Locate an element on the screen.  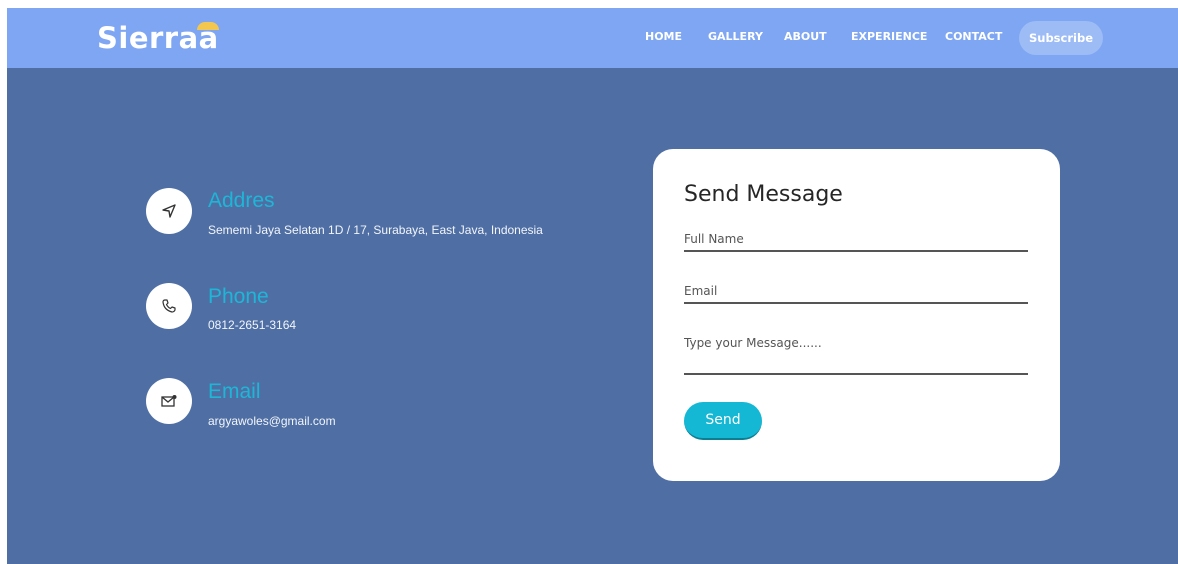
nav-contact: CONTACT is located at coordinates (973, 36).